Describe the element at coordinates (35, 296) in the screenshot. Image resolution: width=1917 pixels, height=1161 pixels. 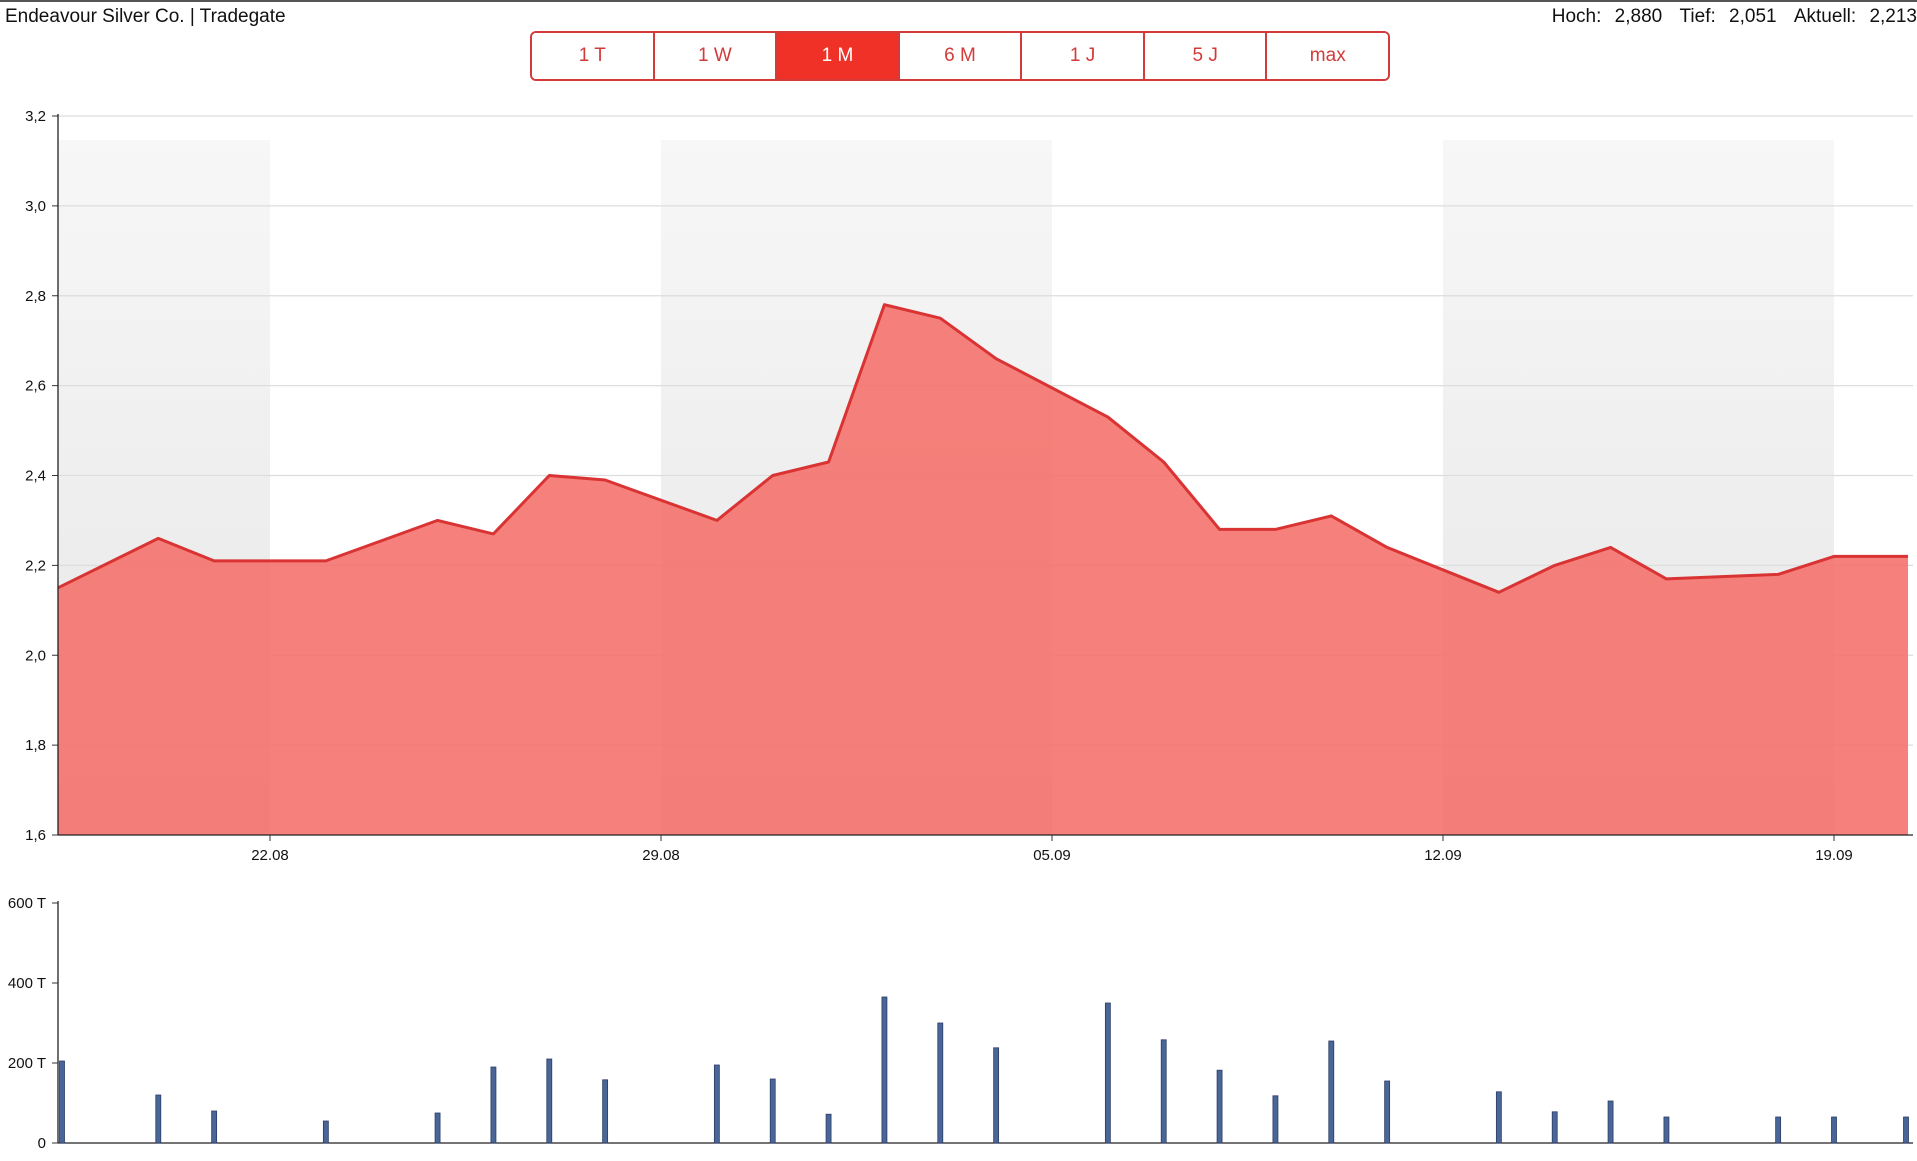
I see `y-tick-label: 2,8` at that location.